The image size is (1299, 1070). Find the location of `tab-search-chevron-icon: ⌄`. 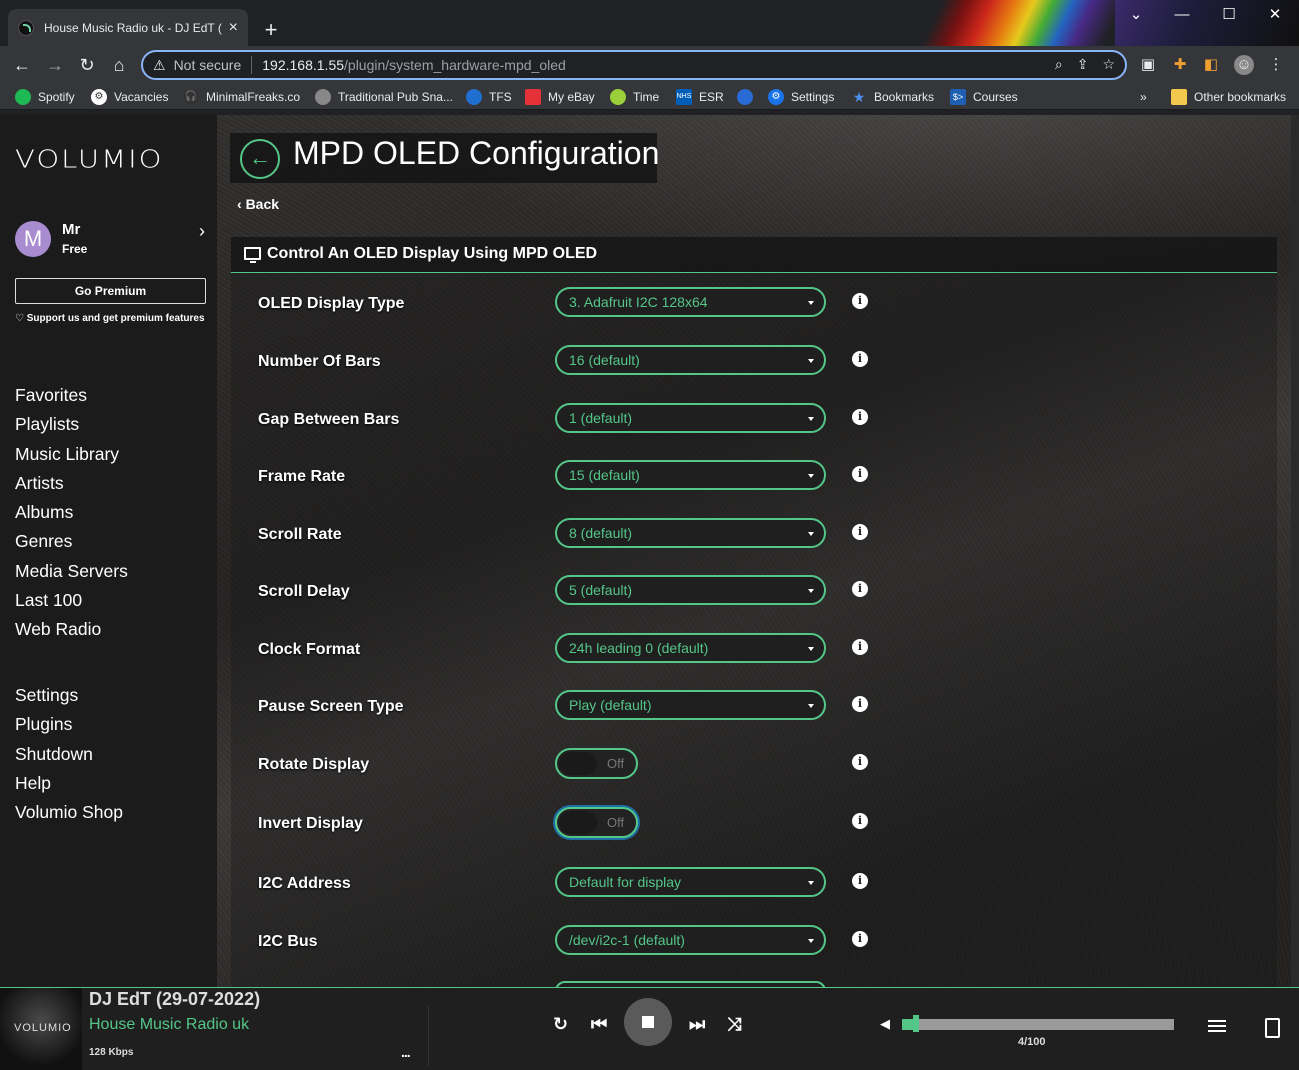

tab-search-chevron-icon: ⌄ is located at coordinates (1136, 15).